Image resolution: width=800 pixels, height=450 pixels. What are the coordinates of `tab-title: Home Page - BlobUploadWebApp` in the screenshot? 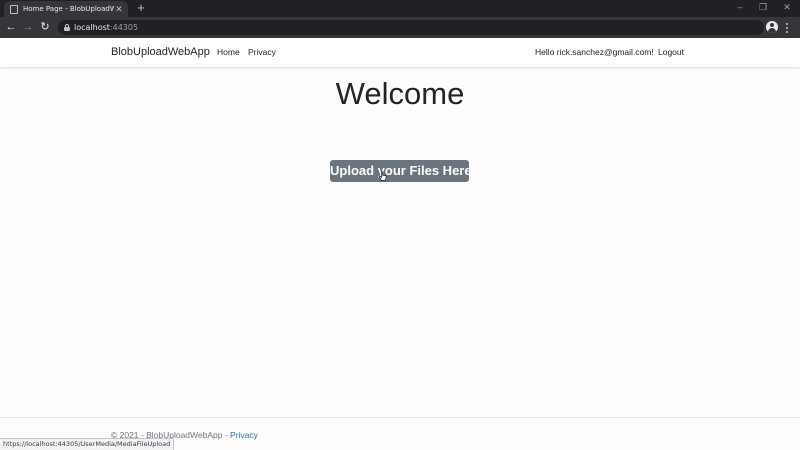 It's located at (68, 9).